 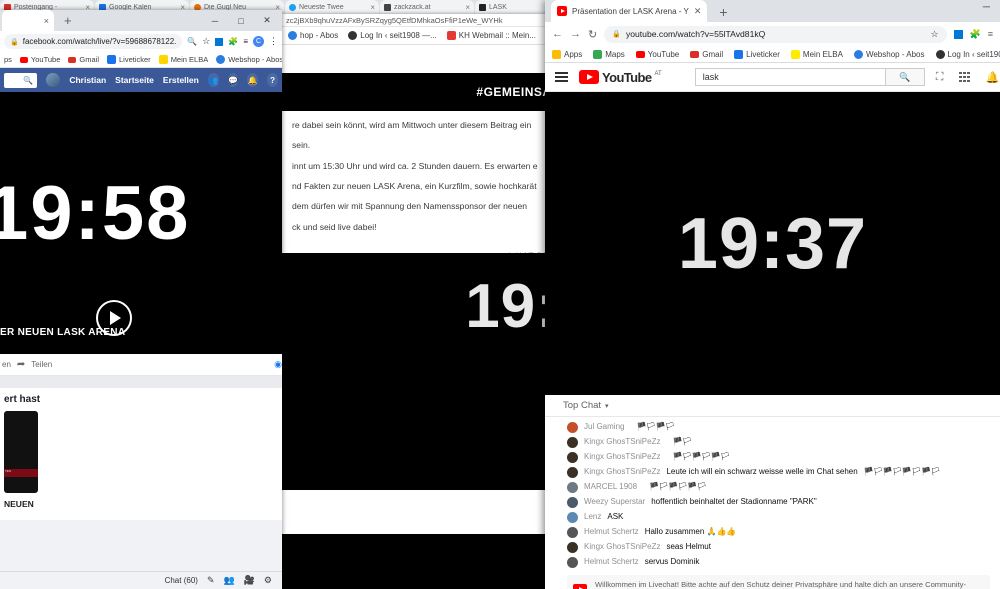 What do you see at coordinates (272, 80) in the screenshot?
I see `help-icon: ?` at bounding box center [272, 80].